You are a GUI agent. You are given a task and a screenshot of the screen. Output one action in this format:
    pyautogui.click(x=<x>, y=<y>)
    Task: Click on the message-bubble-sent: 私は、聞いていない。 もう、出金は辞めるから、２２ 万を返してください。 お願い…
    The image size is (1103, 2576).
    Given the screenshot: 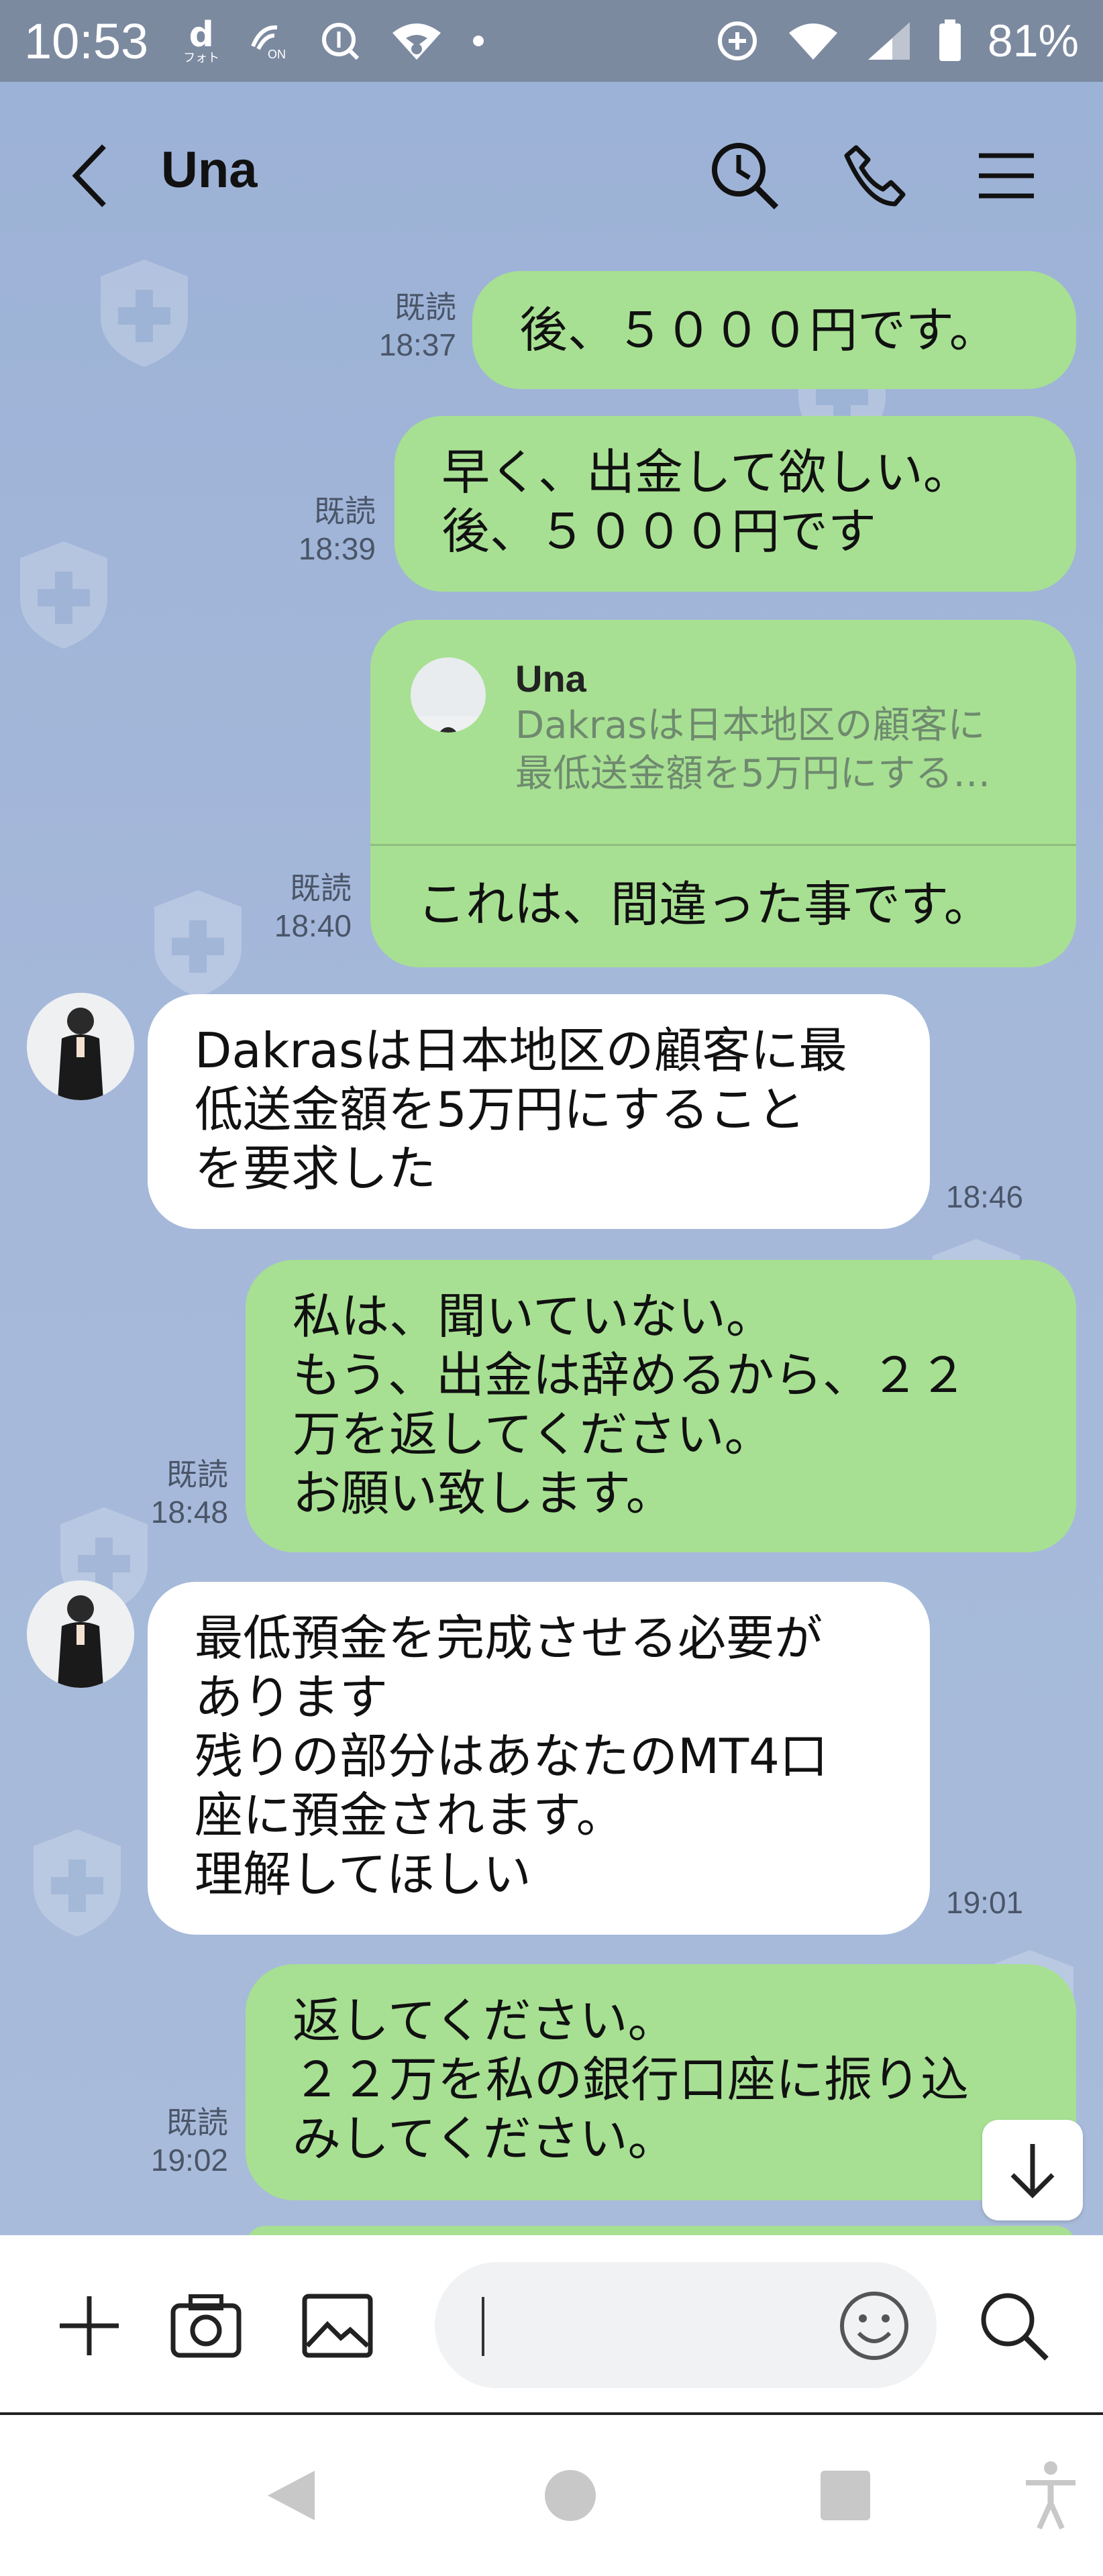 What is the action you would take?
    pyautogui.click(x=661, y=1406)
    